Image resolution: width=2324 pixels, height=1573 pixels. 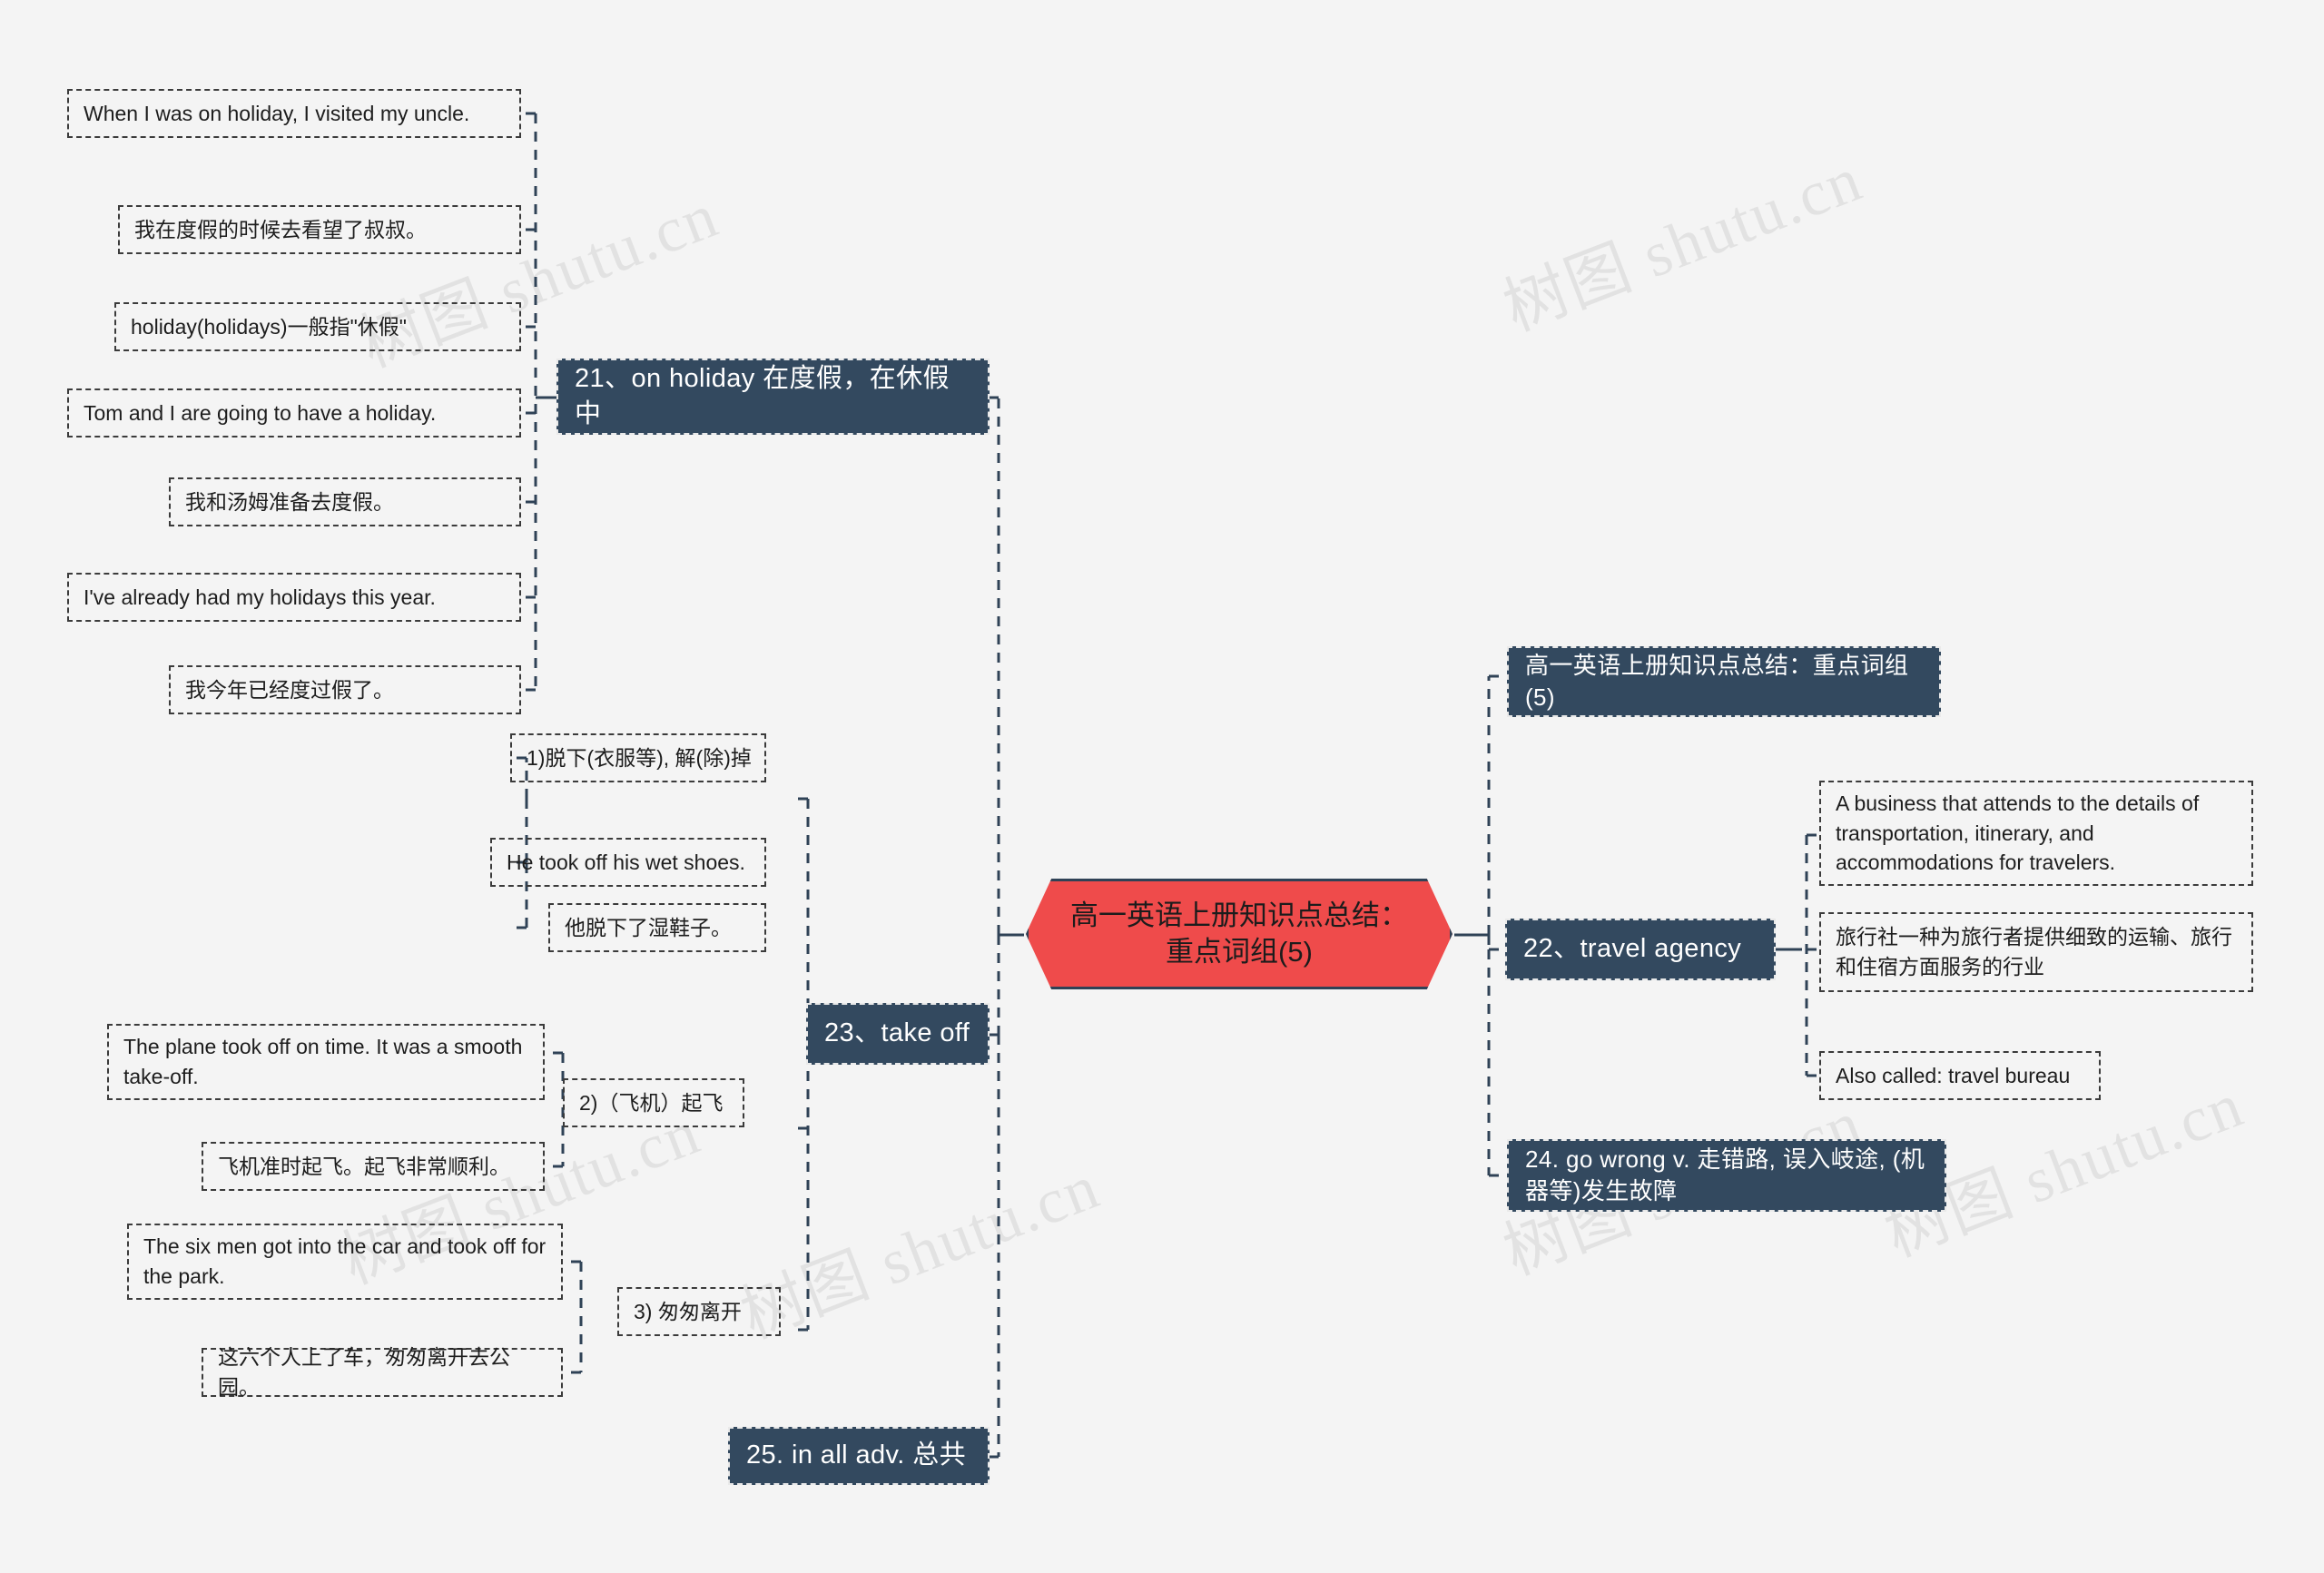 I want to click on leaf-label: 他脱下了湿鞋子。, so click(x=648, y=927).